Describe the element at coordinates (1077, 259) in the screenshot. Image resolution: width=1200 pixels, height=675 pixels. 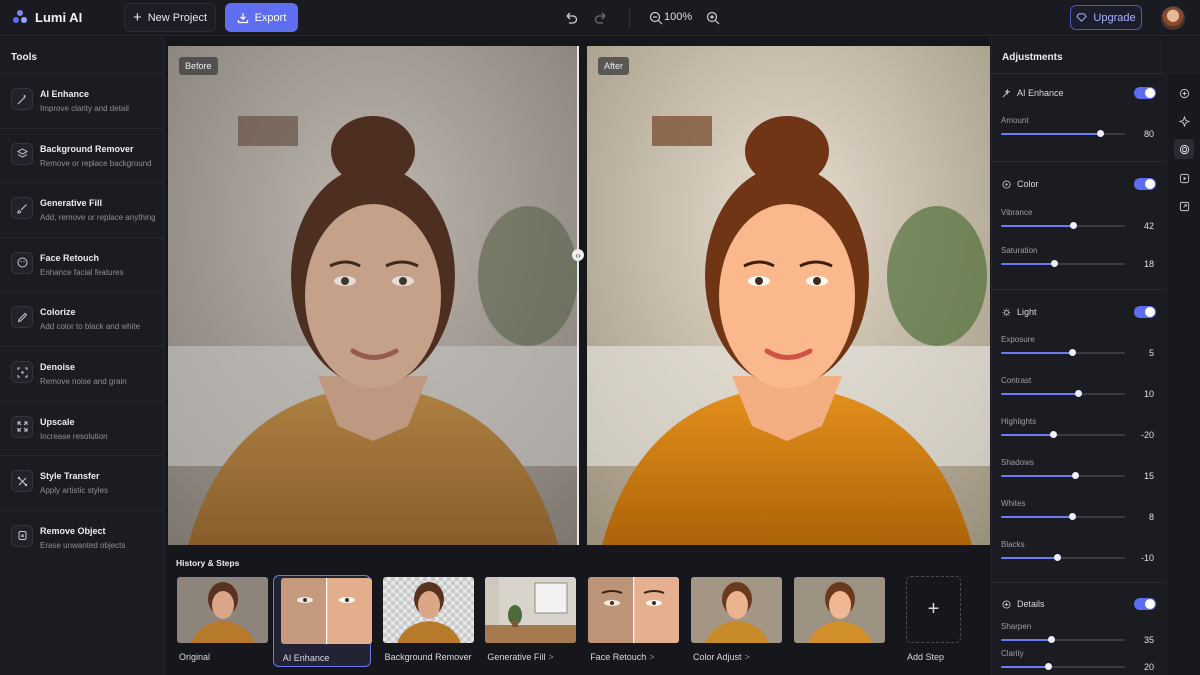
I see `saturation-slider: Saturation 18` at that location.